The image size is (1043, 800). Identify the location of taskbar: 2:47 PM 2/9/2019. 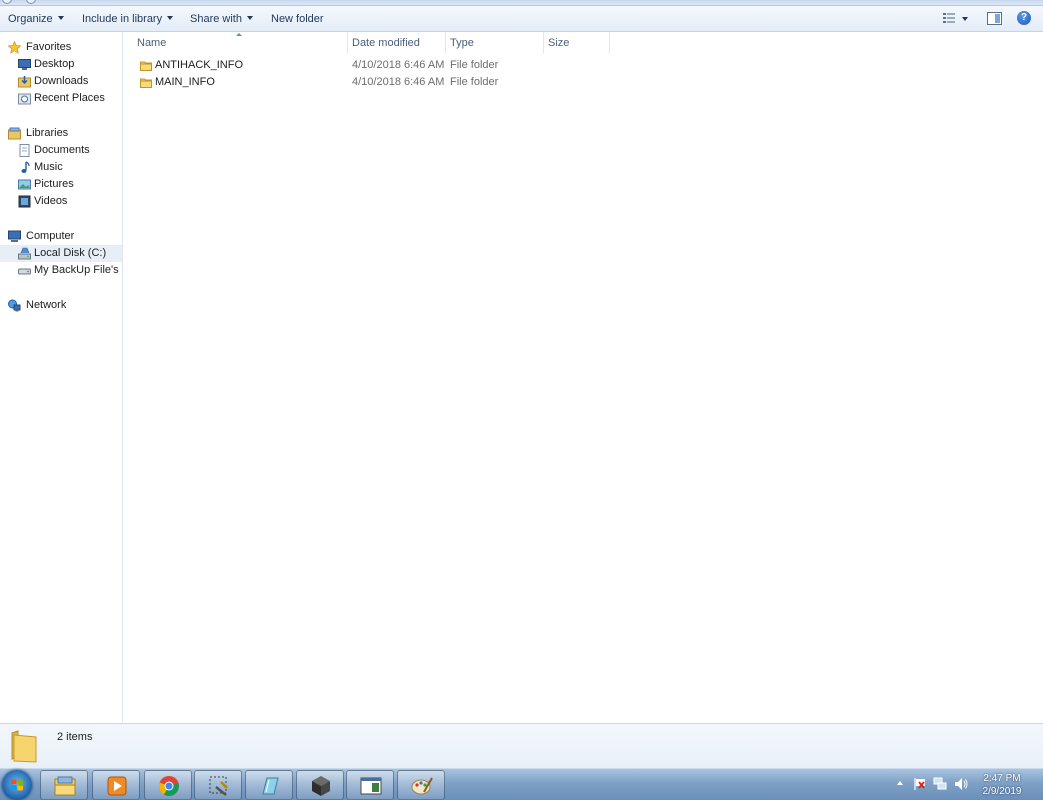
(521, 784).